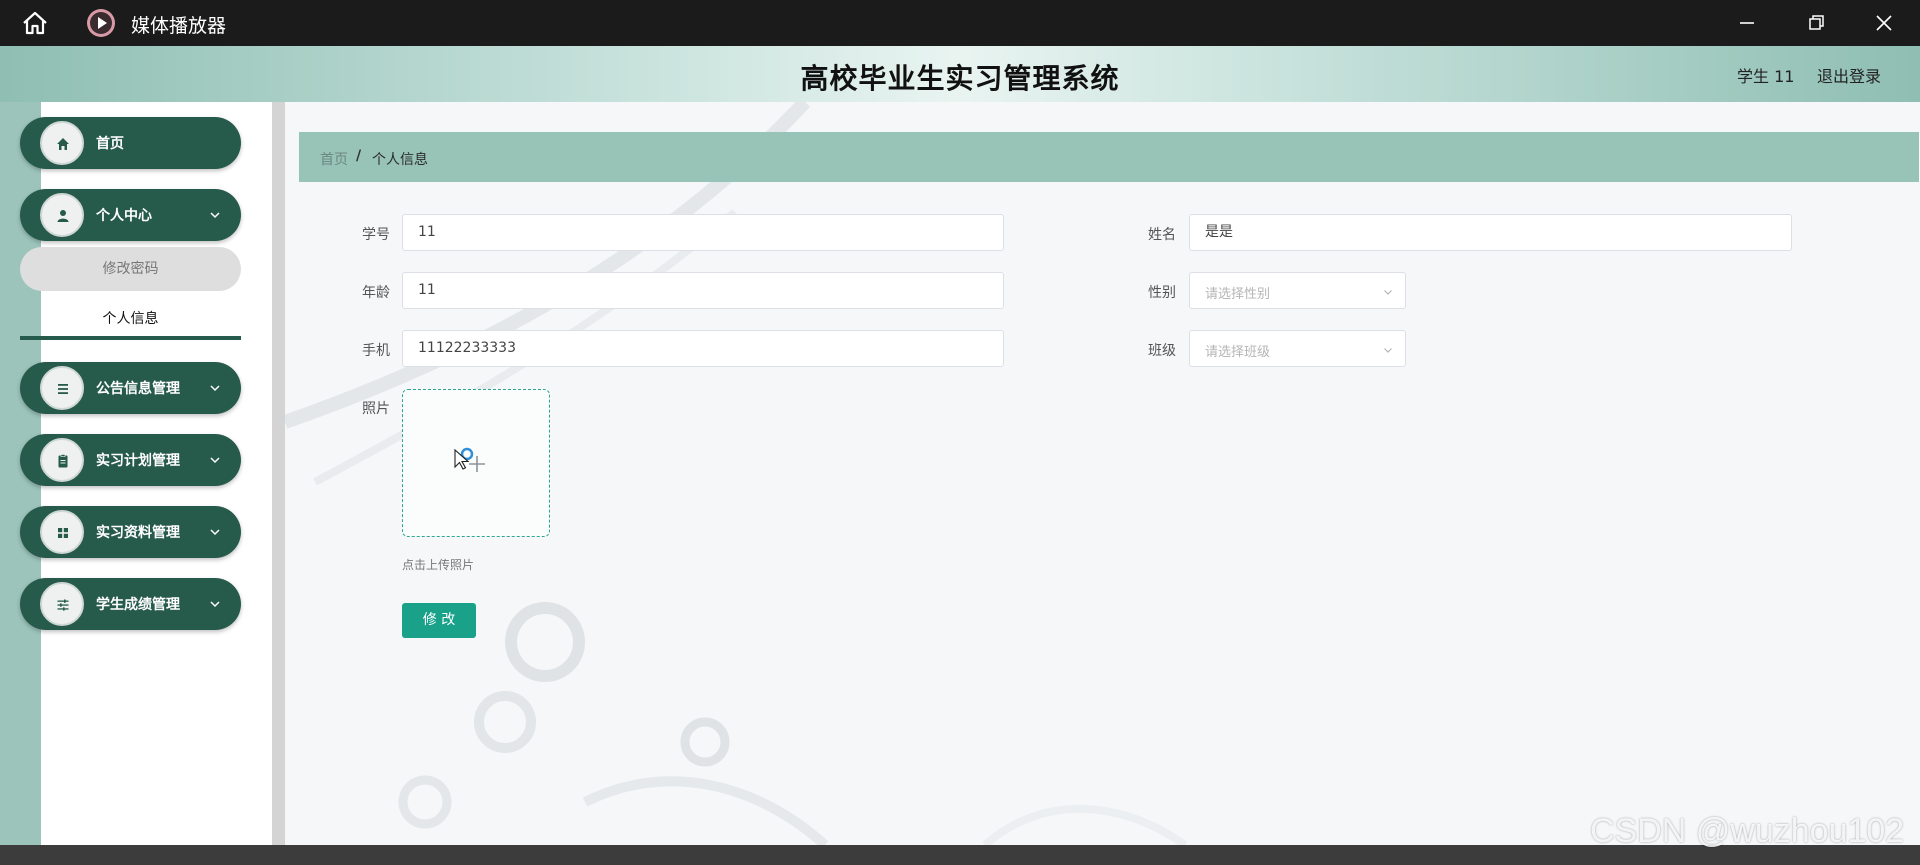 The width and height of the screenshot is (1920, 865). I want to click on sidebar-item-label: 学生成绩管理, so click(138, 605).